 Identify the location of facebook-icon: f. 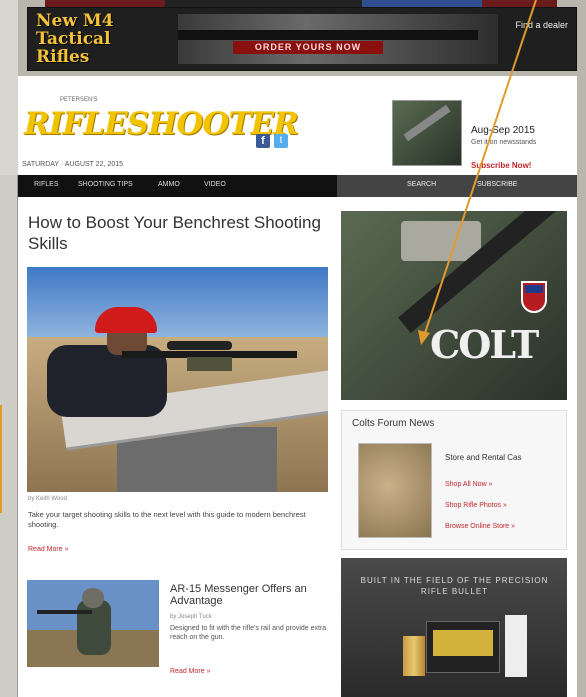
(263, 141).